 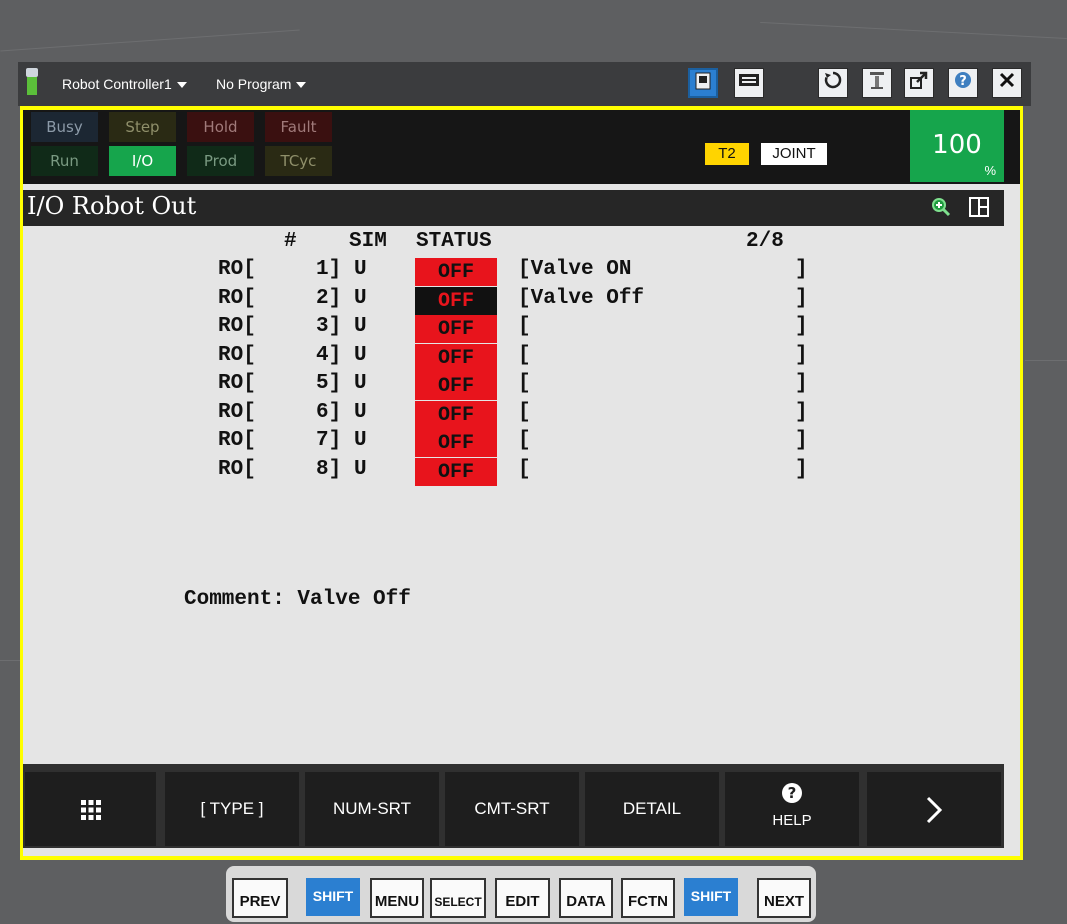 What do you see at coordinates (574, 269) in the screenshot?
I see `io-comment: [Valve ON` at bounding box center [574, 269].